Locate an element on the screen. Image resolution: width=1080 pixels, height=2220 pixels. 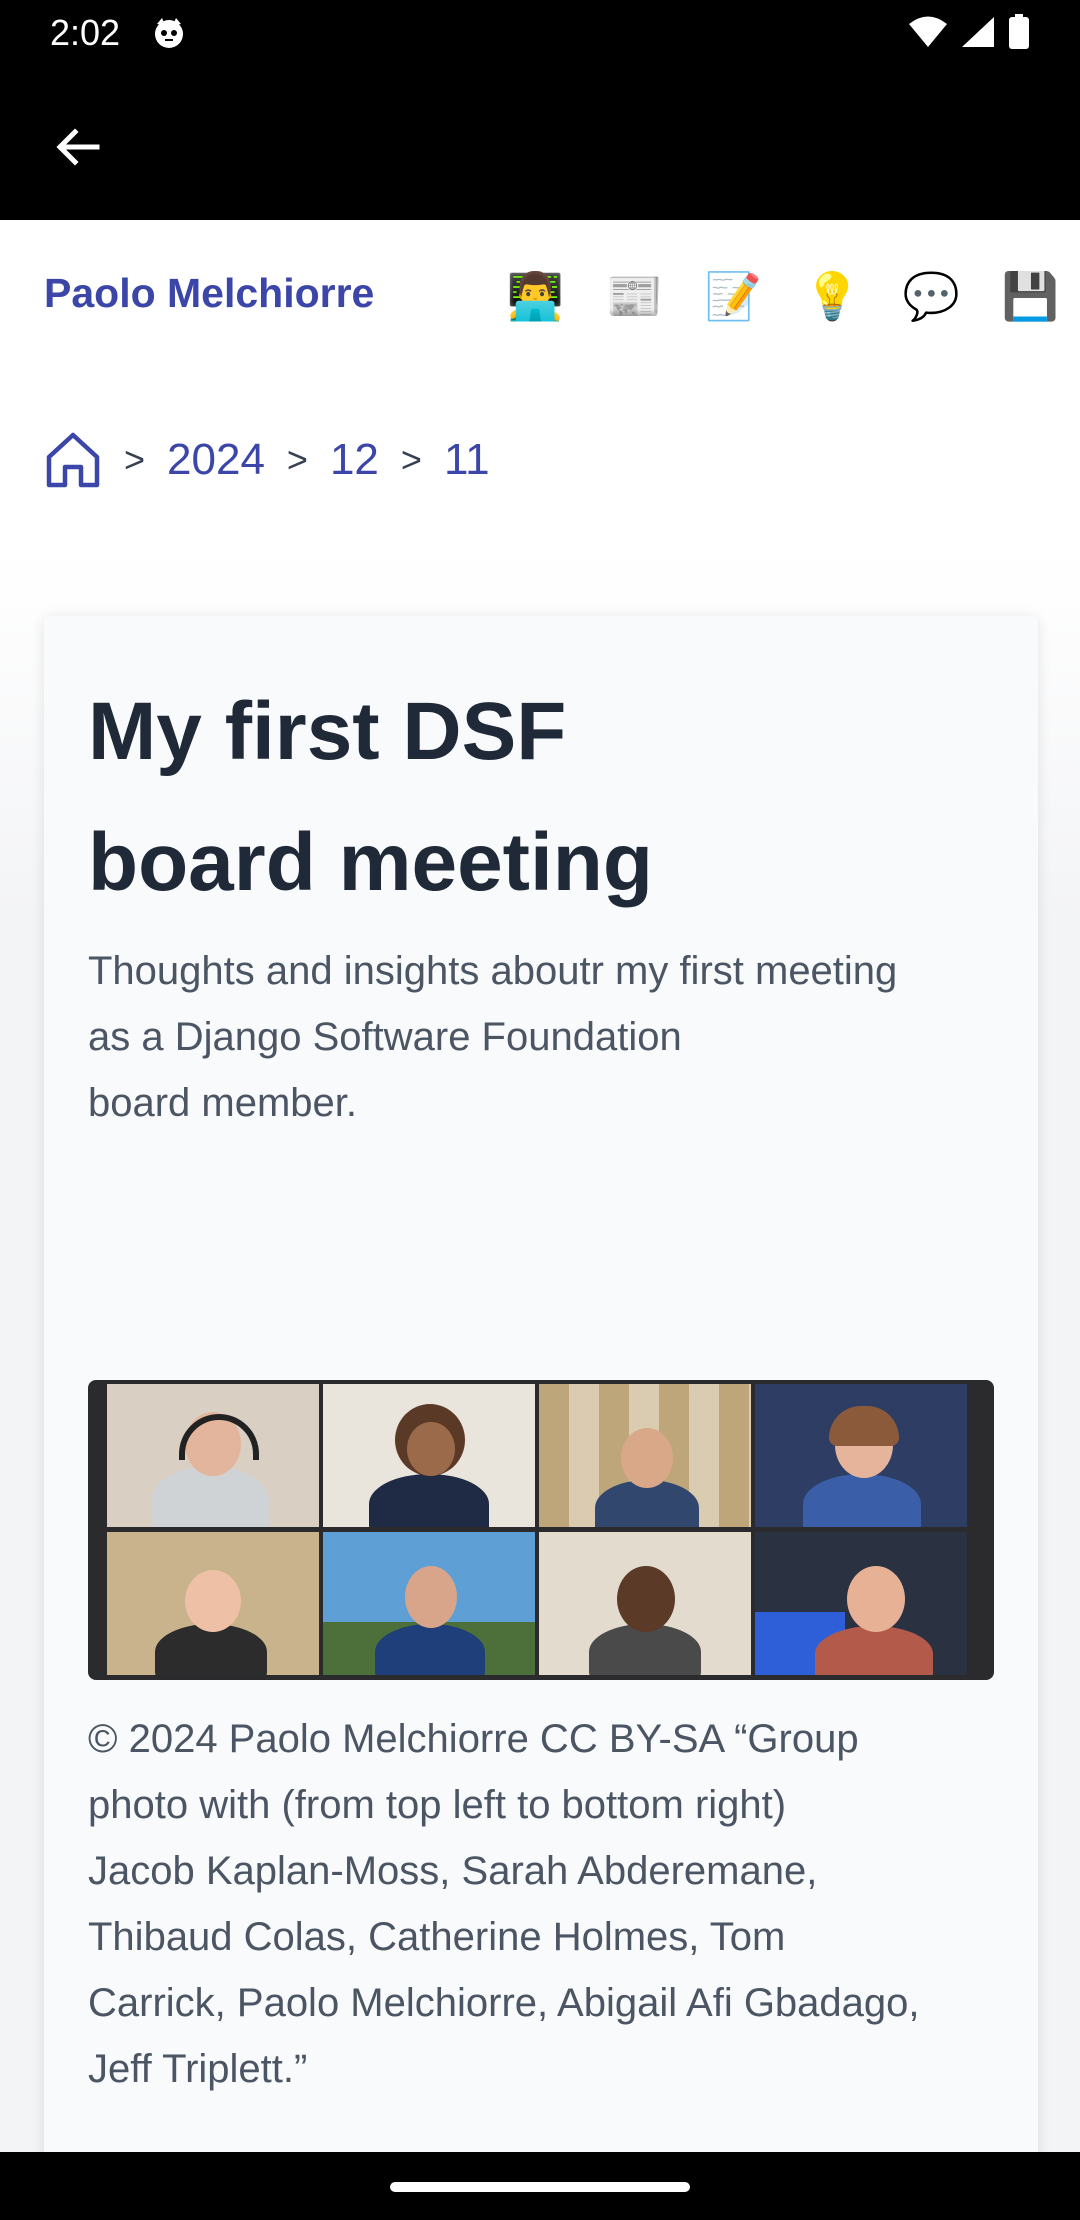
post-title-line: board meeting is located at coordinates (370, 862).